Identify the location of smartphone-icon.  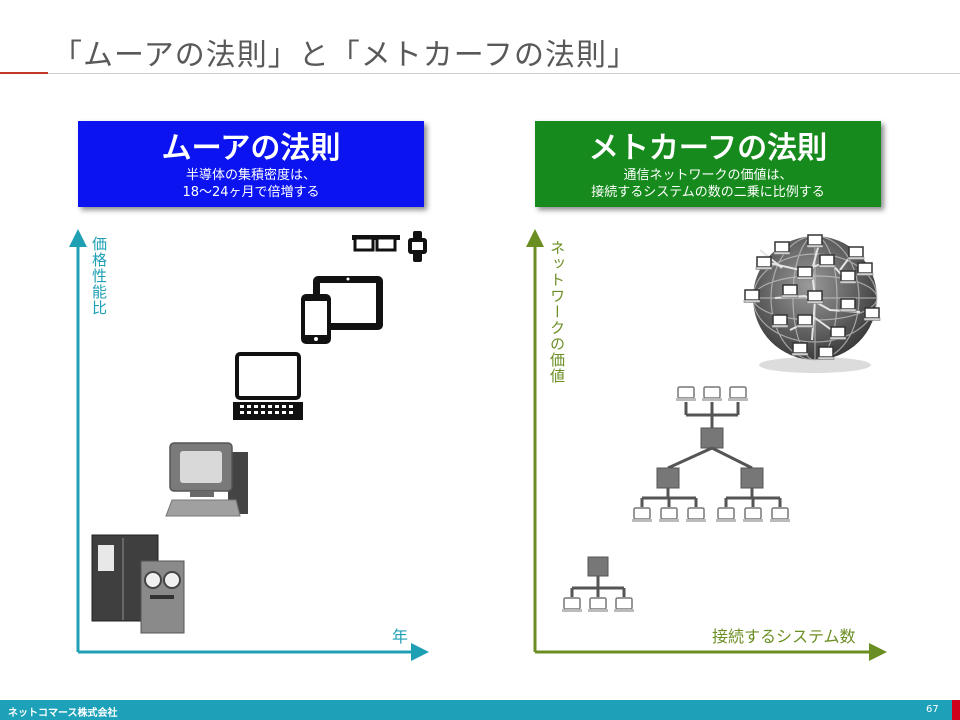
(316, 319).